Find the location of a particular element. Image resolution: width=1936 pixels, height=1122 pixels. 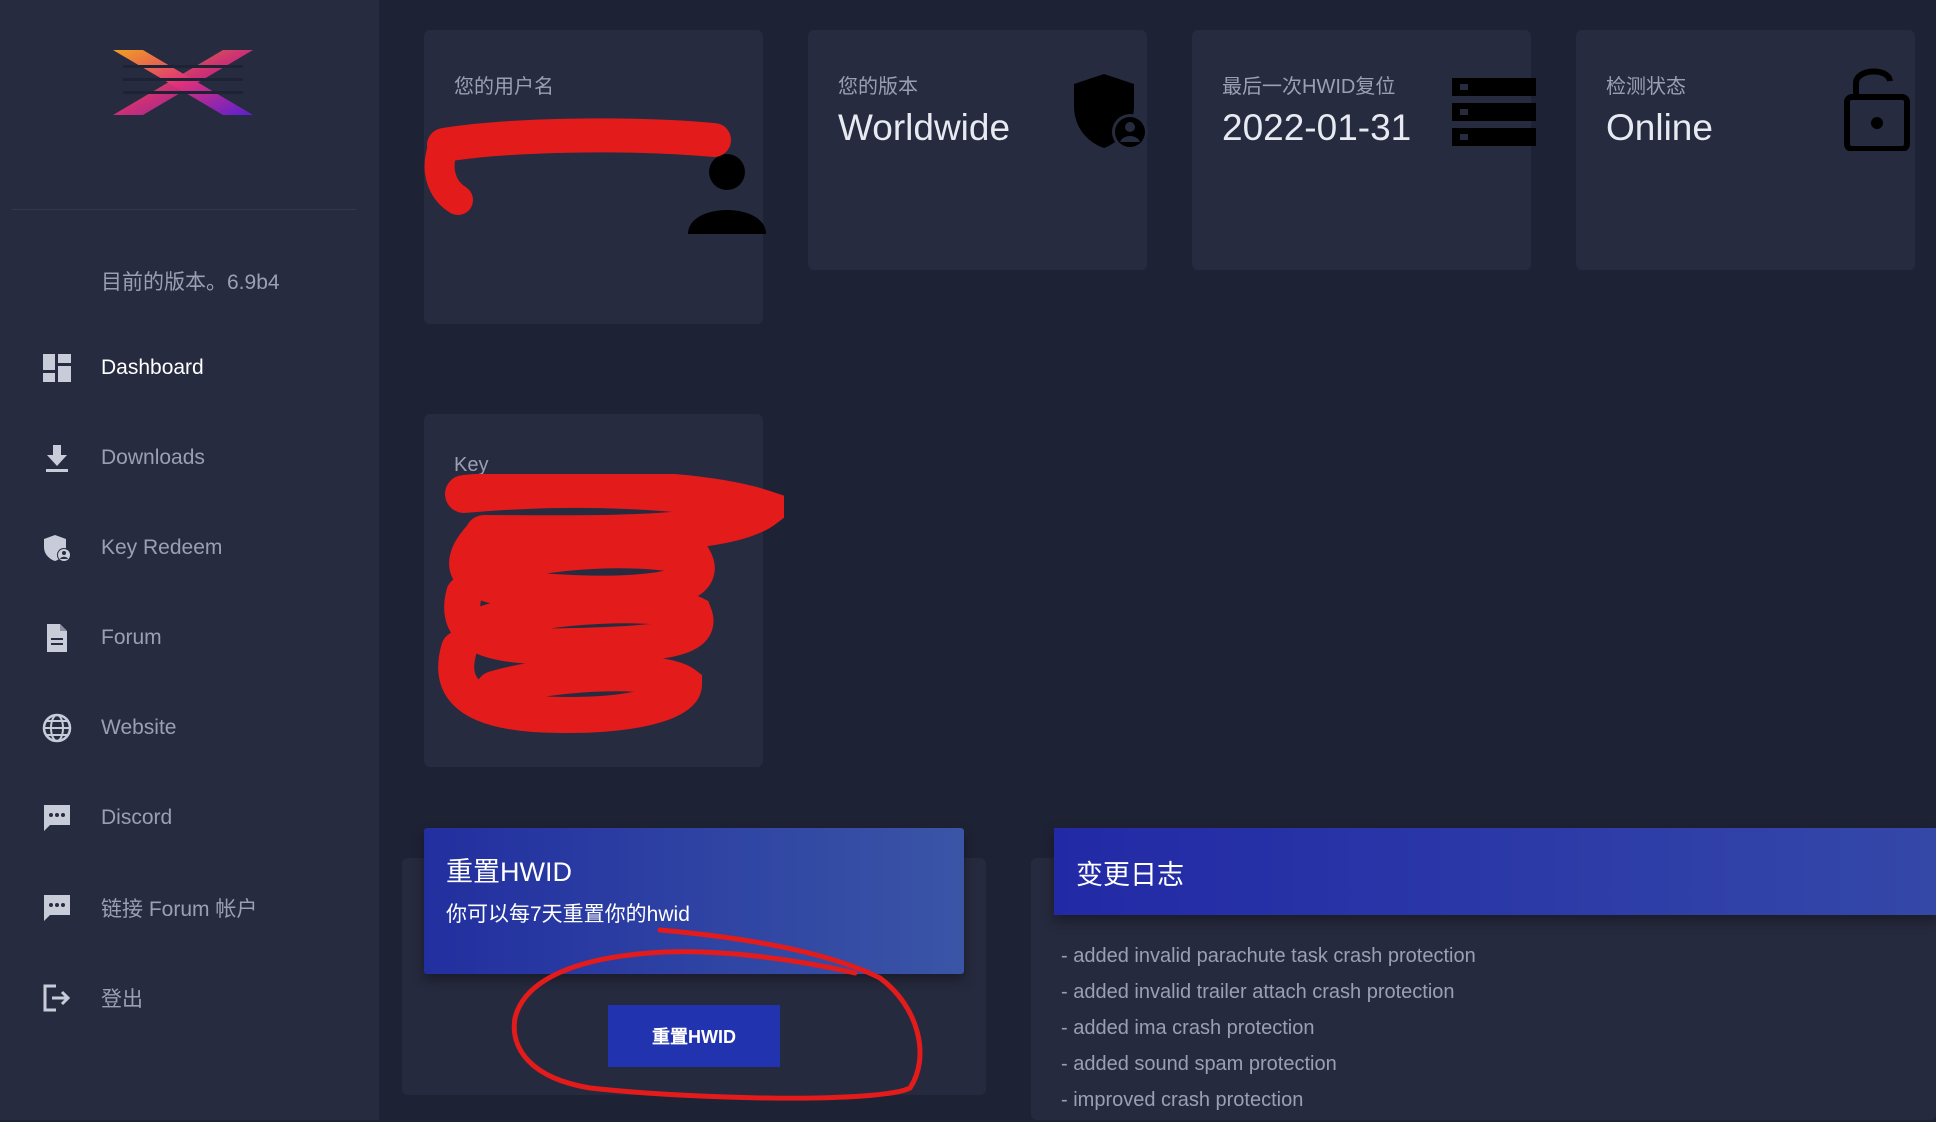

globe-icon is located at coordinates (57, 728).